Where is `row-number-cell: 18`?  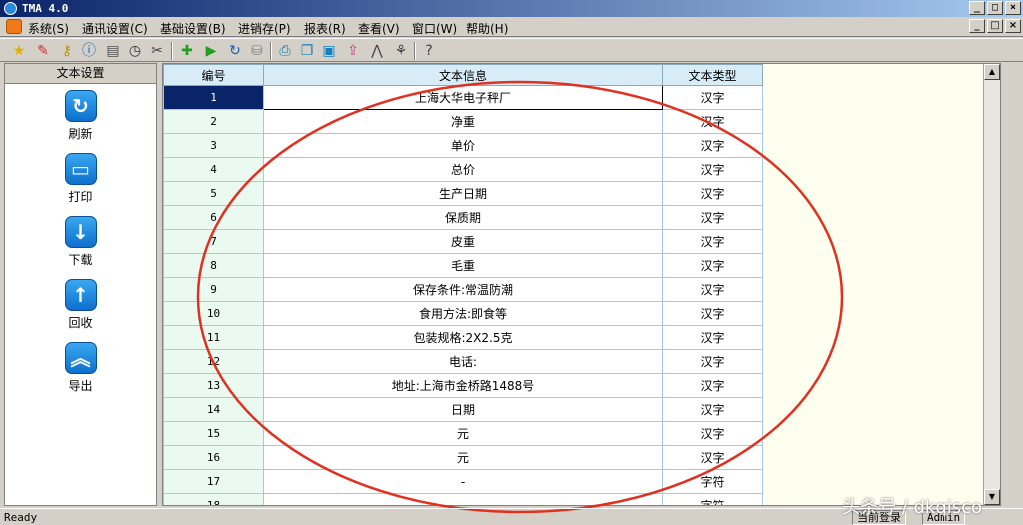
row-number-cell: 18 is located at coordinates (213, 499).